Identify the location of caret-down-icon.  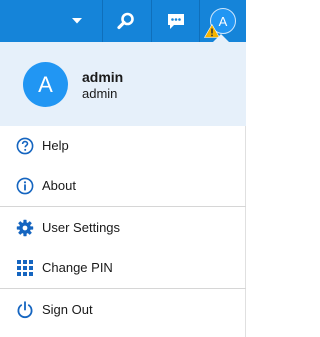
(77, 21).